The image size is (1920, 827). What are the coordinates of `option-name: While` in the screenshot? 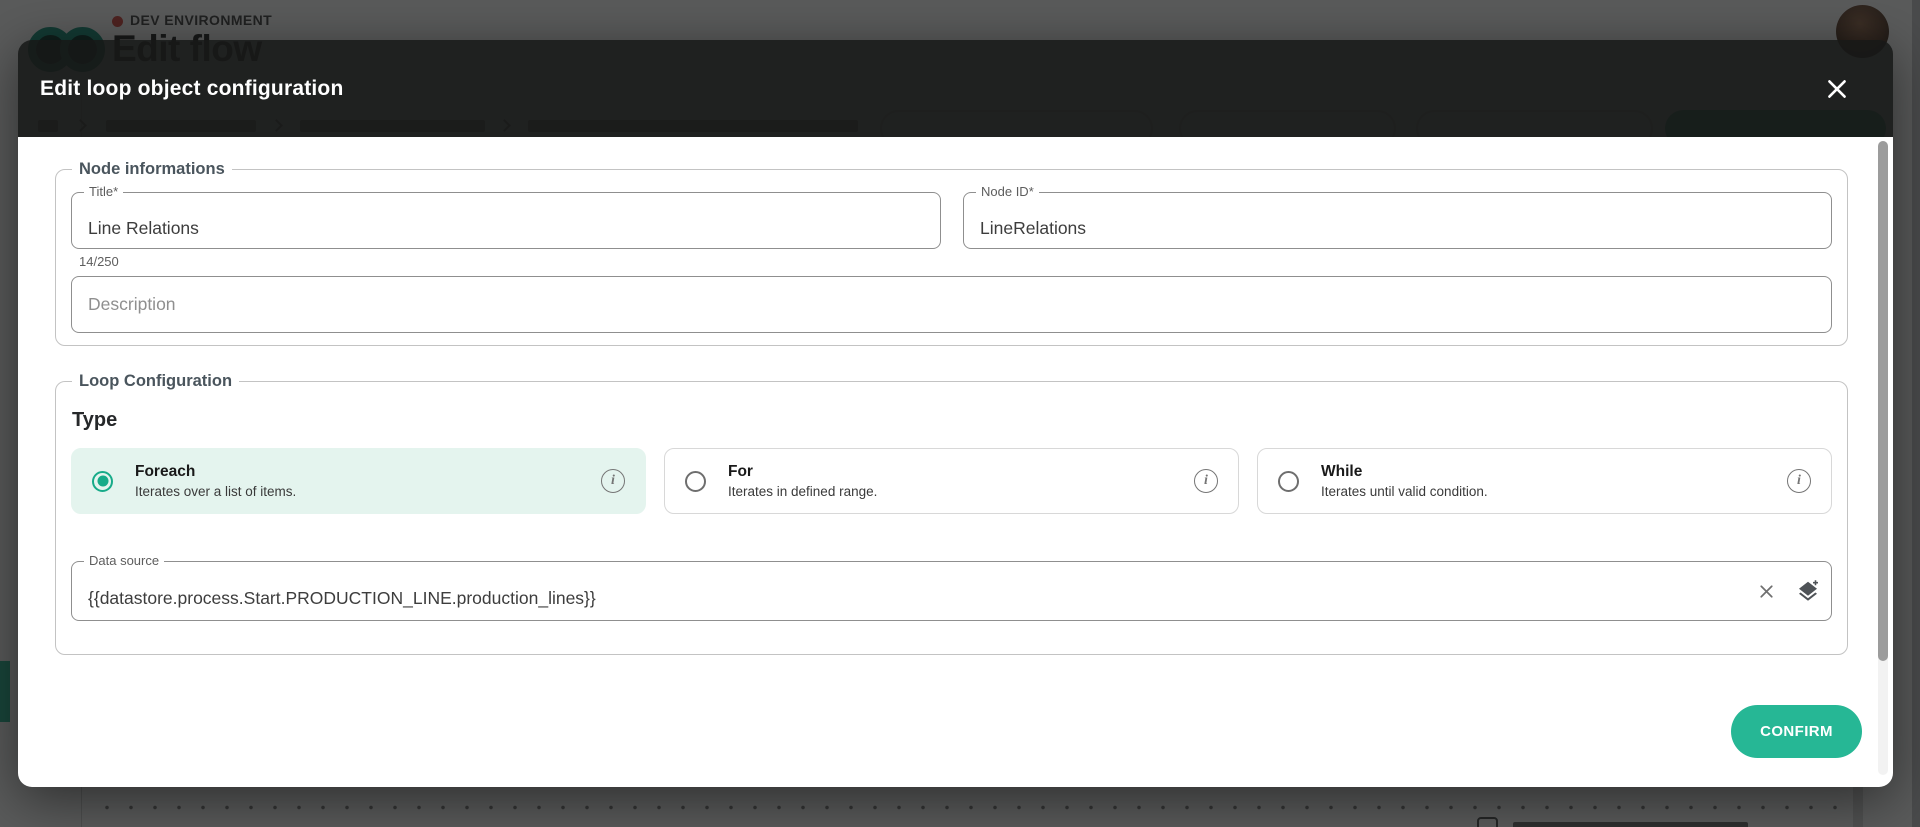 It's located at (1342, 471).